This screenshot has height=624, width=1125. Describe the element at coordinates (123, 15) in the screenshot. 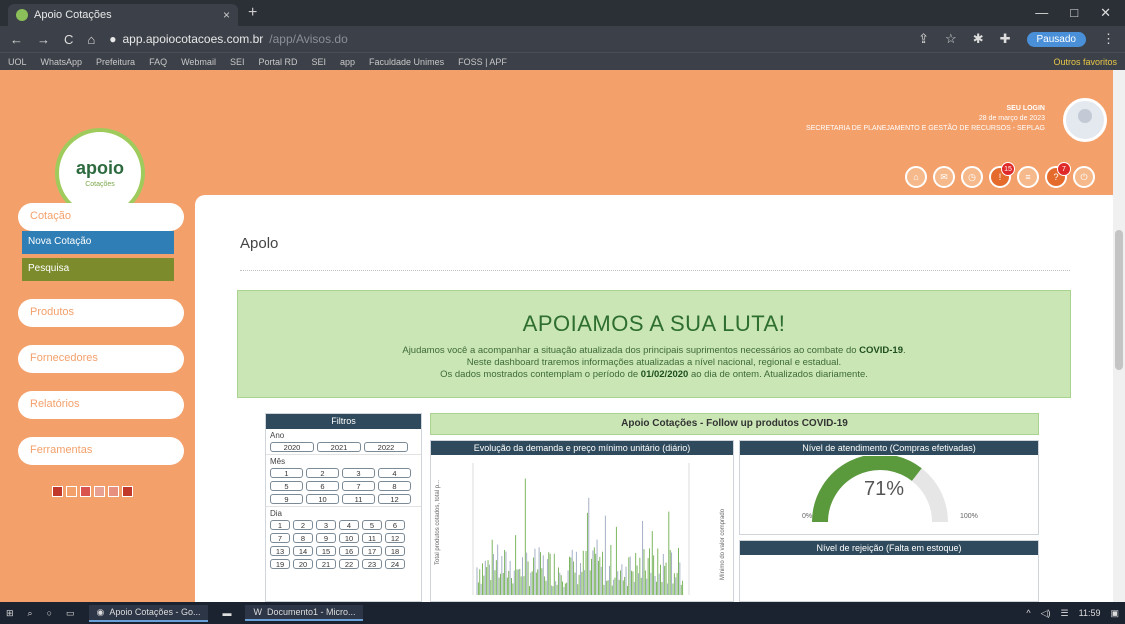

I see `browser-tab: Apoio Cotações ×` at that location.